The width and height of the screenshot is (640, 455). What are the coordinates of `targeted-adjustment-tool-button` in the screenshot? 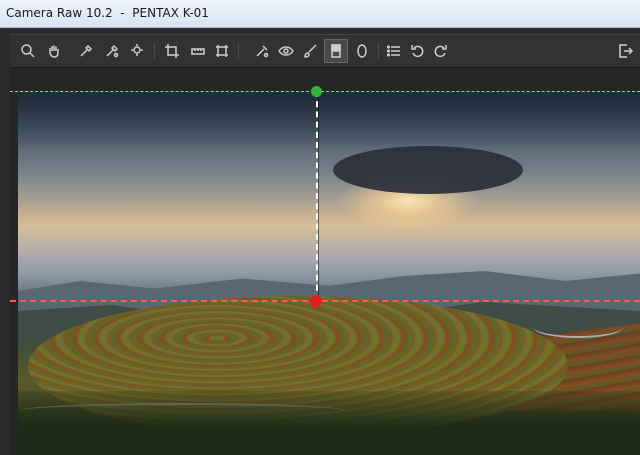 It's located at (138, 51).